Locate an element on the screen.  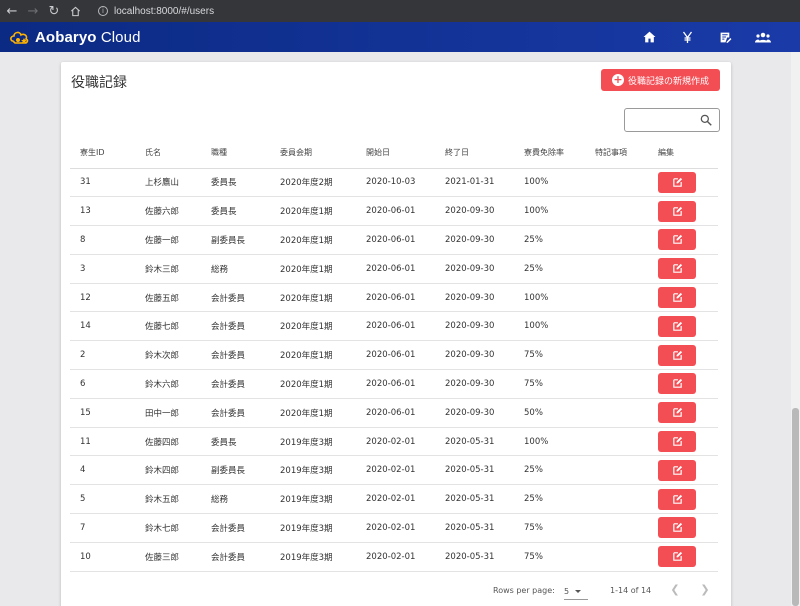
table-cell: 11 is located at coordinates (102, 442).